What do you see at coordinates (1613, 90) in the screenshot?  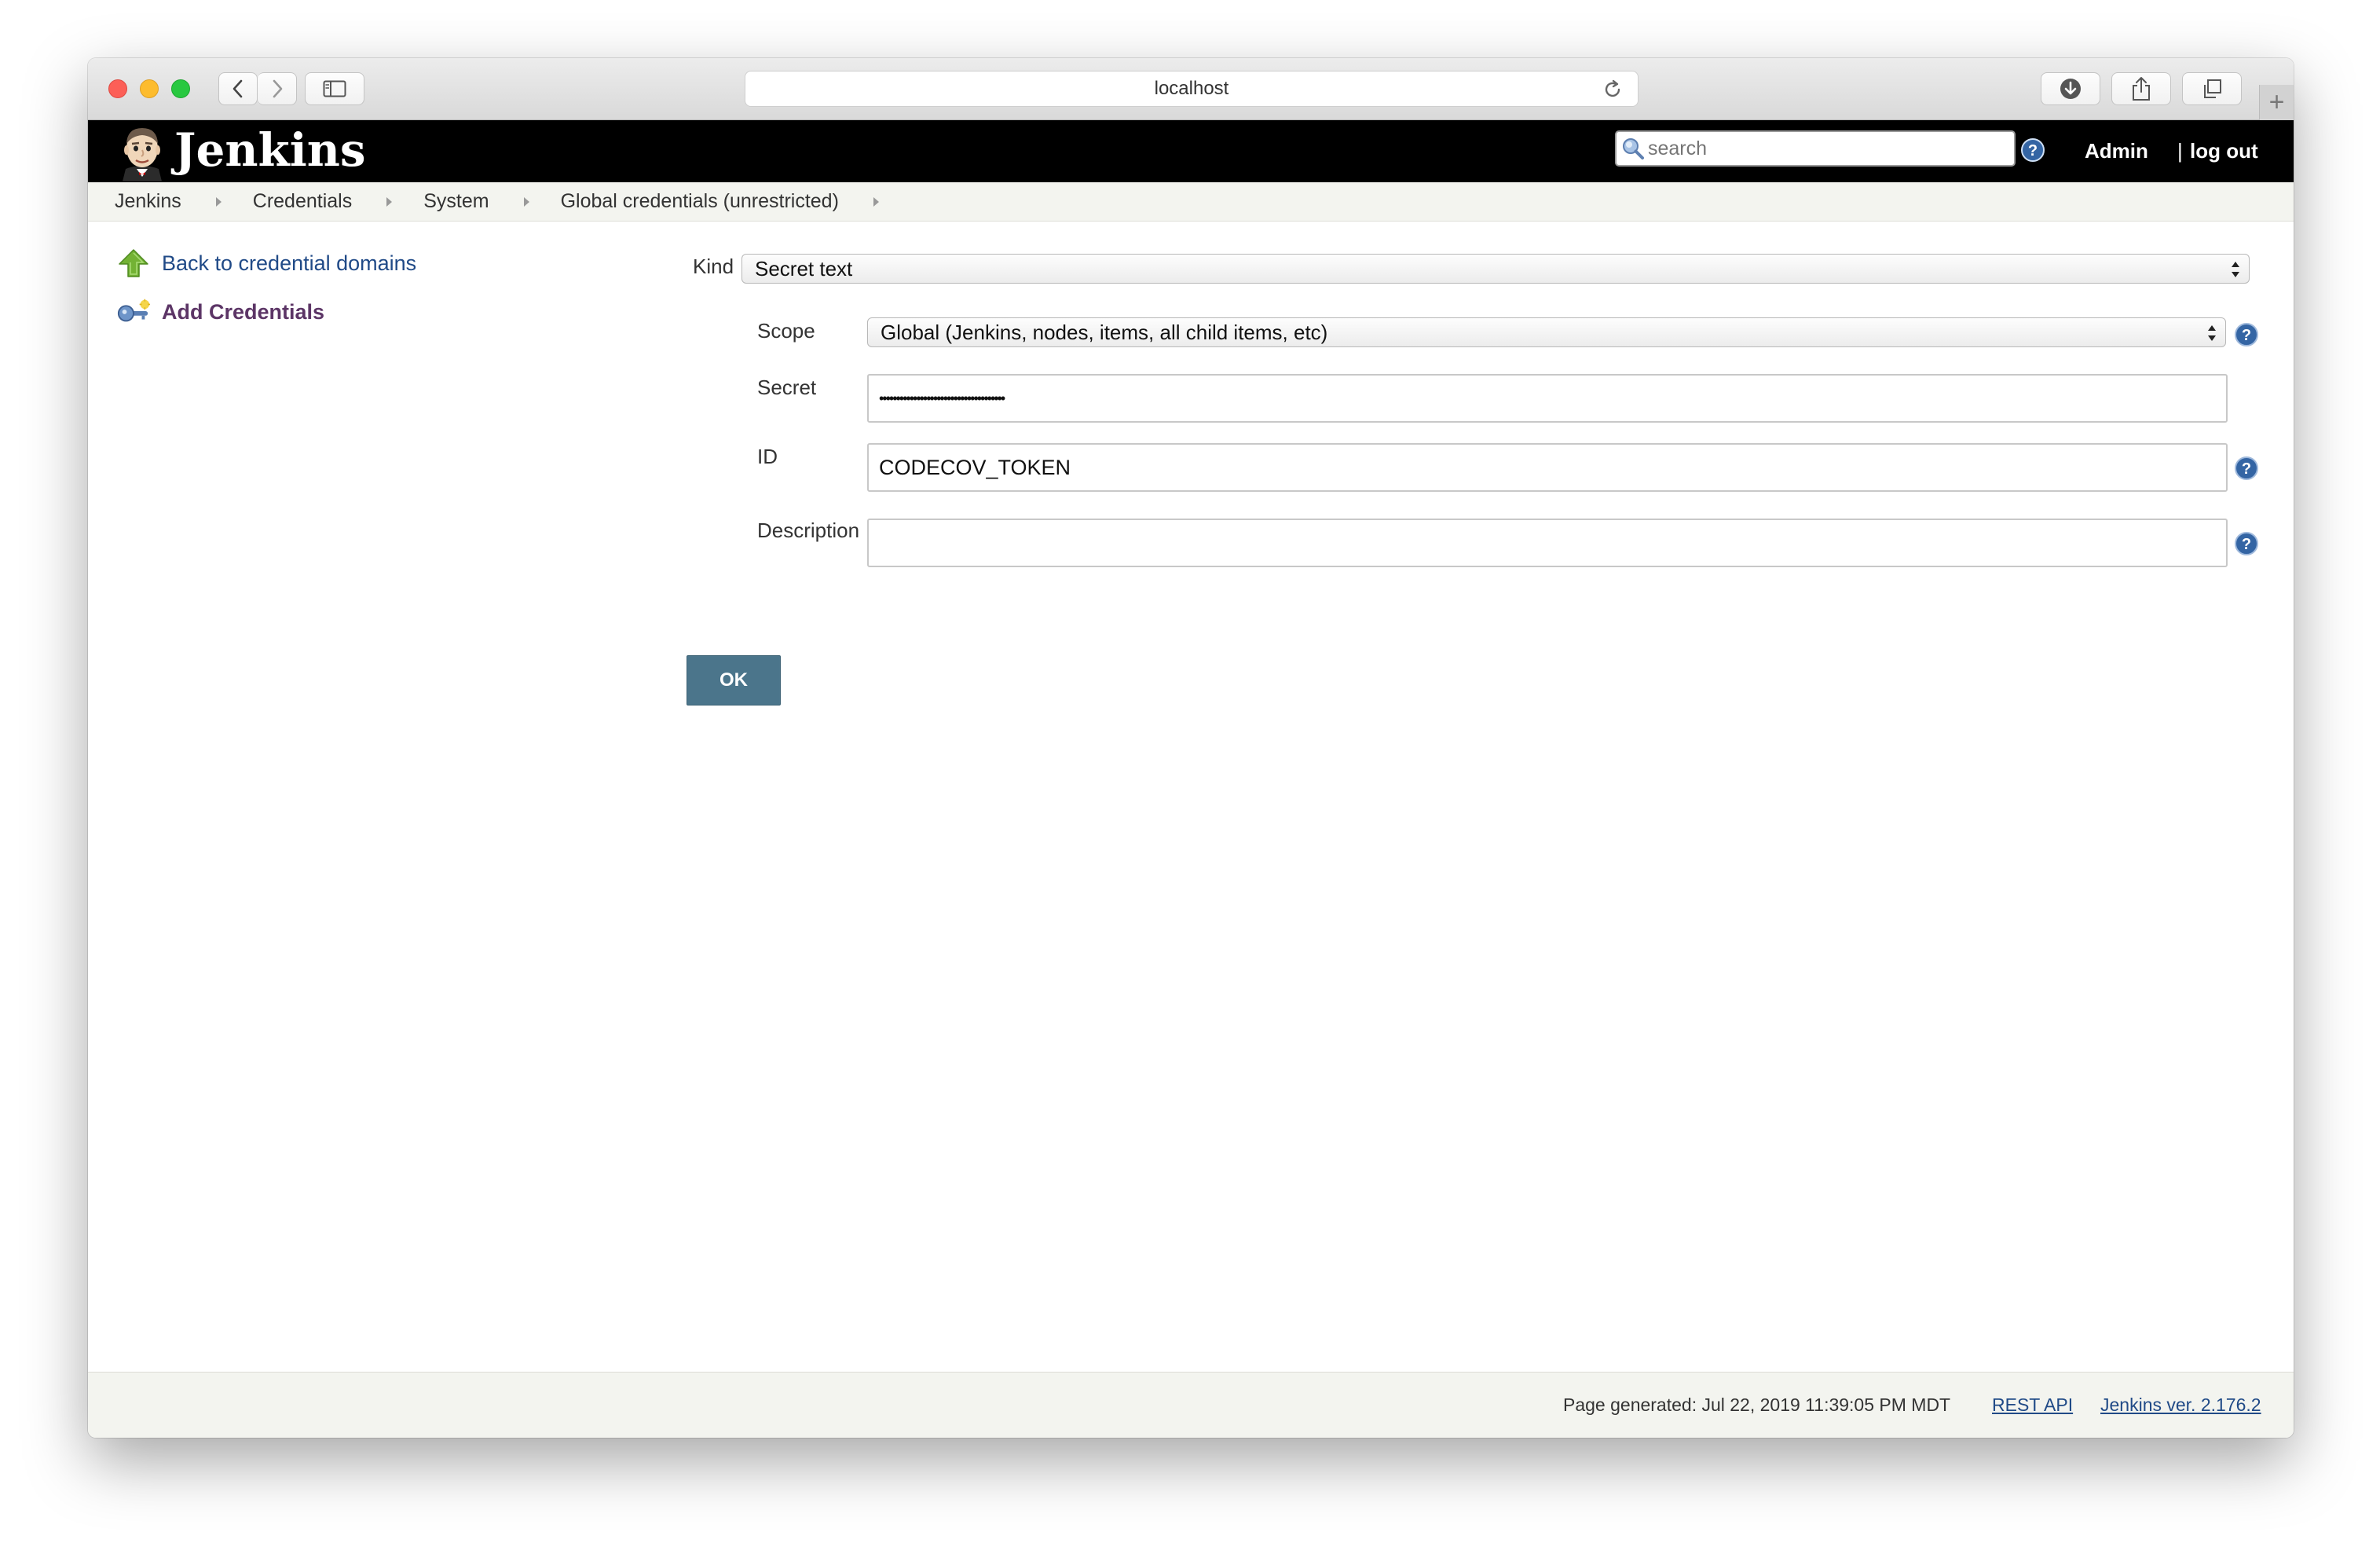 I see `reload-icon` at bounding box center [1613, 90].